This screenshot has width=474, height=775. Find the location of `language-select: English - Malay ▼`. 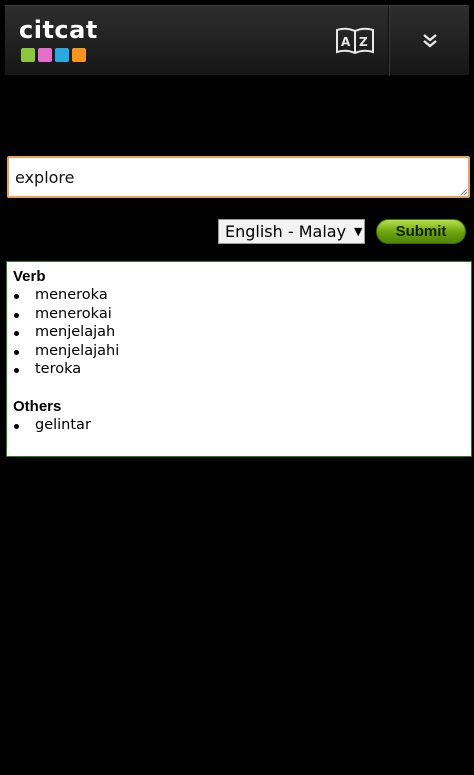

language-select: English - Malay ▼ is located at coordinates (291, 231).